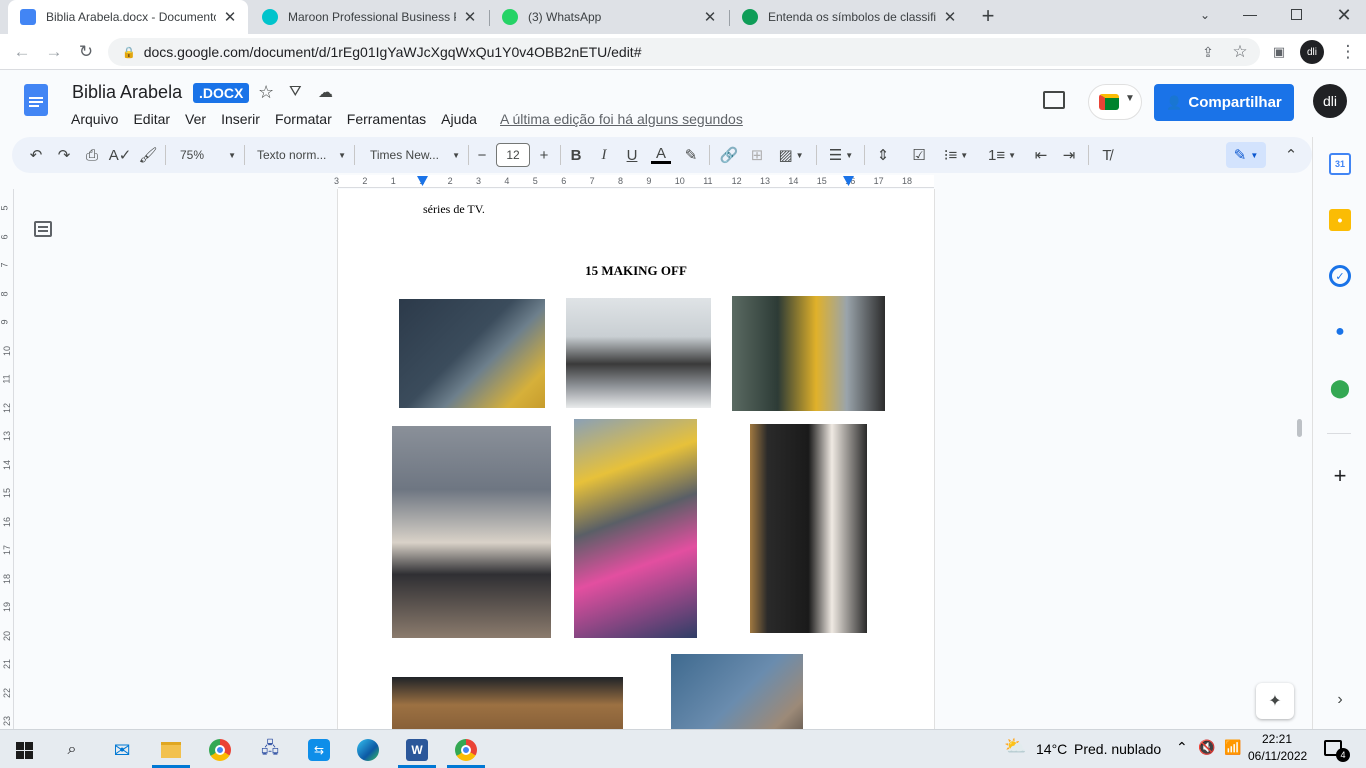 Image resolution: width=1366 pixels, height=768 pixels. What do you see at coordinates (54, 52) in the screenshot?
I see `forward-icon: →` at bounding box center [54, 52].